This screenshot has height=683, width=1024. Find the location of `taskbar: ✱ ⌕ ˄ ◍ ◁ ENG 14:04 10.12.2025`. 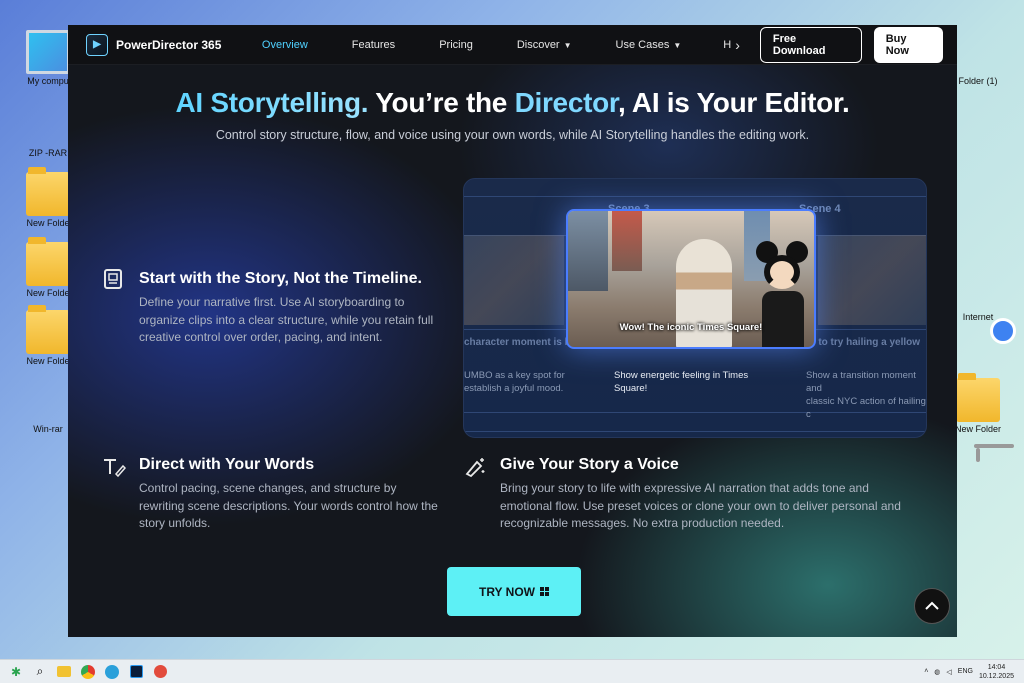

taskbar: ✱ ⌕ ˄ ◍ ◁ ENG 14:04 10.12.2025 is located at coordinates (512, 671).